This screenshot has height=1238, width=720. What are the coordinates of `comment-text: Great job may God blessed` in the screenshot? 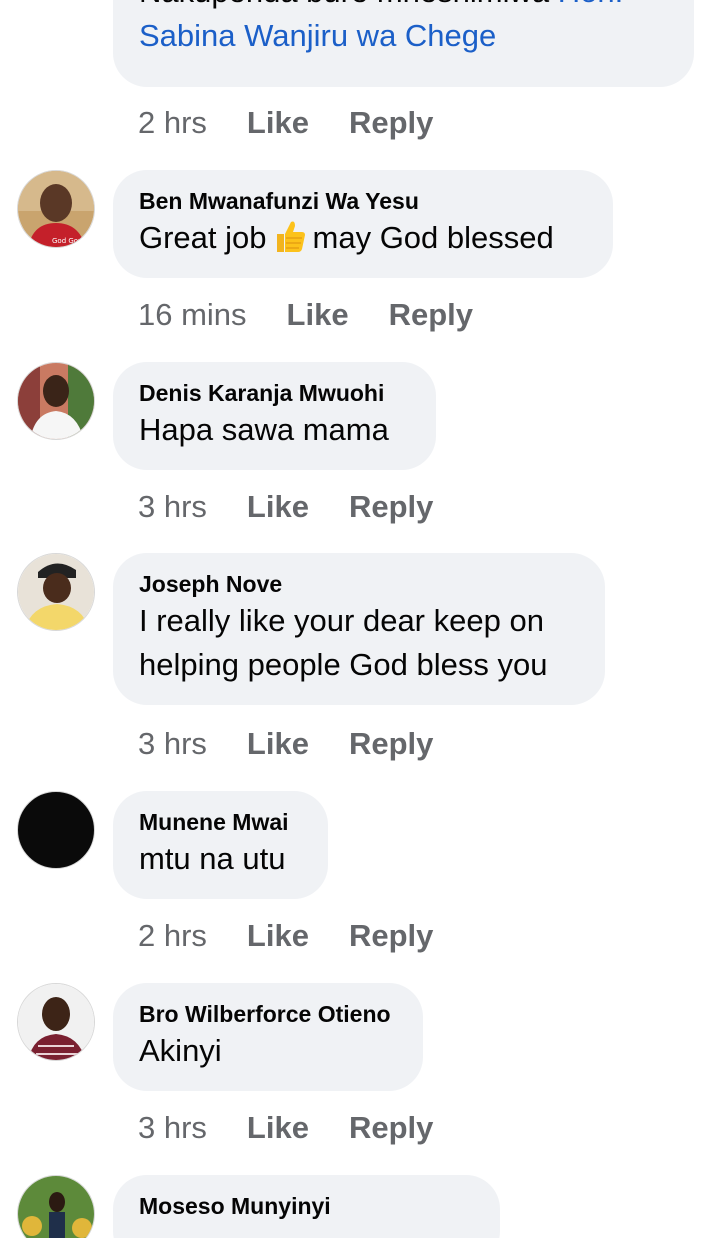 It's located at (363, 238).